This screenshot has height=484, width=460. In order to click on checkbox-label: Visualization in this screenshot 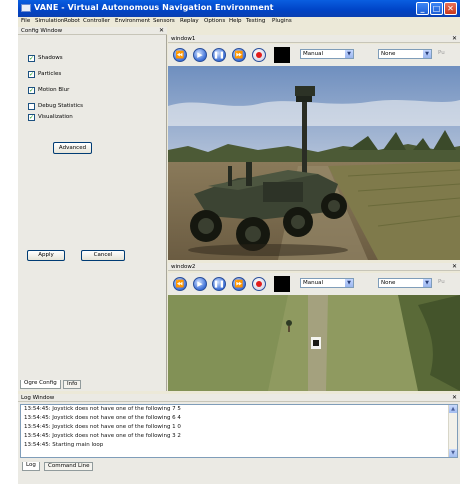, I will do `click(55, 117)`.